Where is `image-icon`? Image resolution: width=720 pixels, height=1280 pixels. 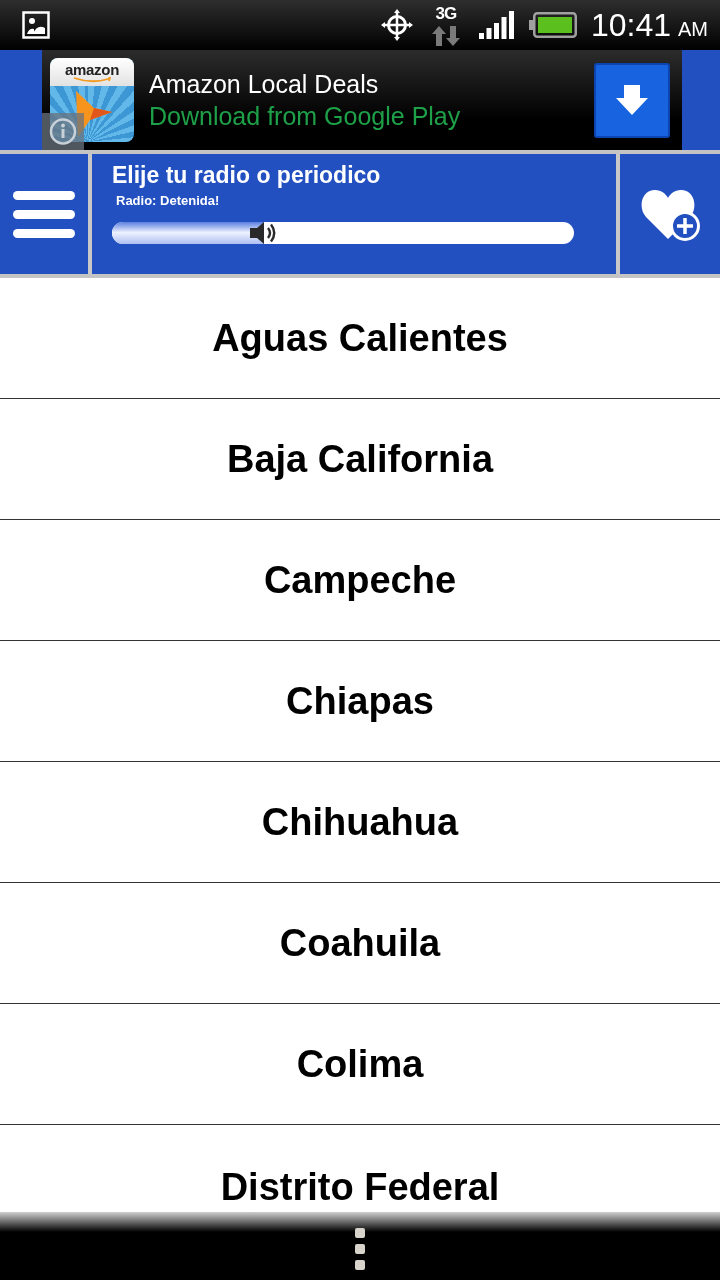
image-icon is located at coordinates (36, 25).